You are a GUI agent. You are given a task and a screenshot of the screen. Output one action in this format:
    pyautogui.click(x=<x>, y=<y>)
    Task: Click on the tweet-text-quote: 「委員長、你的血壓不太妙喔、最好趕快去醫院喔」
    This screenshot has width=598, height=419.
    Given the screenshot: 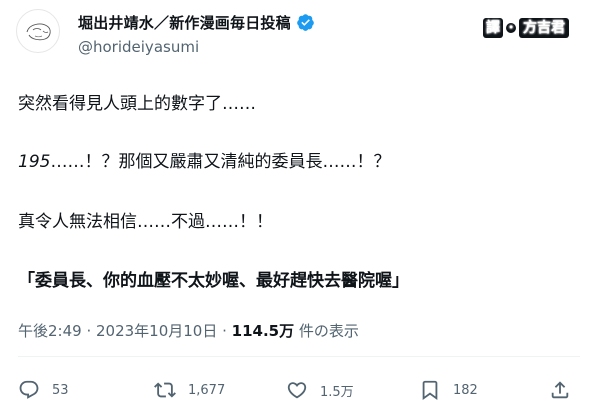 What is the action you would take?
    pyautogui.click(x=213, y=281)
    